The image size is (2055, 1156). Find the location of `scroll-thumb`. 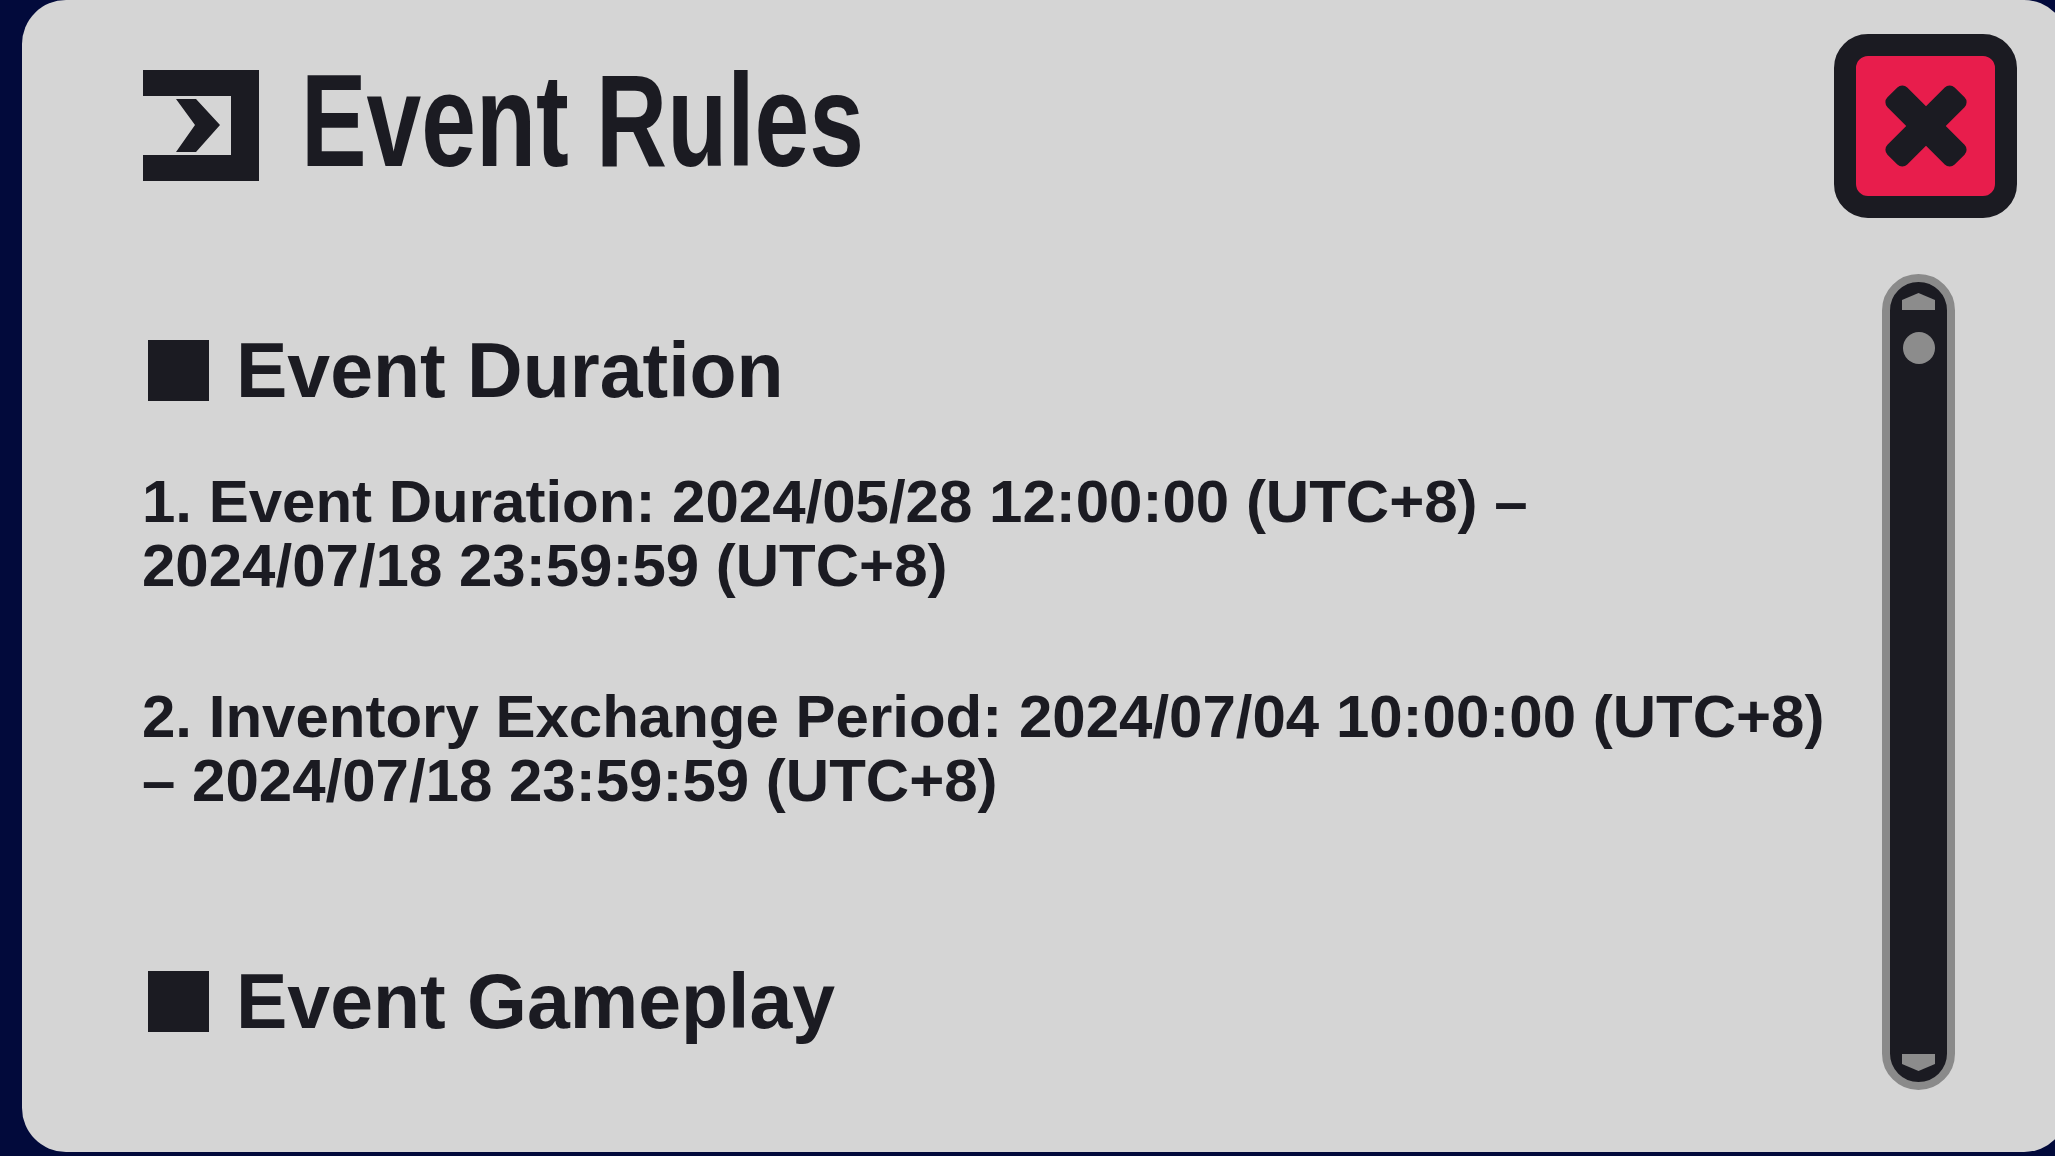

scroll-thumb is located at coordinates (1918, 348).